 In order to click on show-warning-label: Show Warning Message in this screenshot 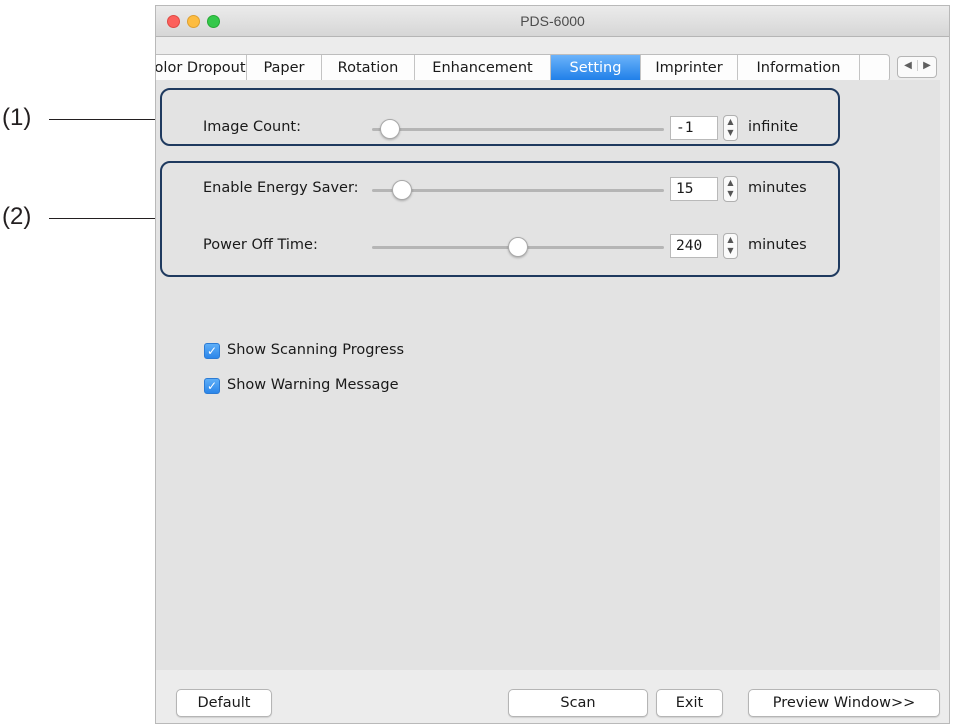, I will do `click(313, 385)`.